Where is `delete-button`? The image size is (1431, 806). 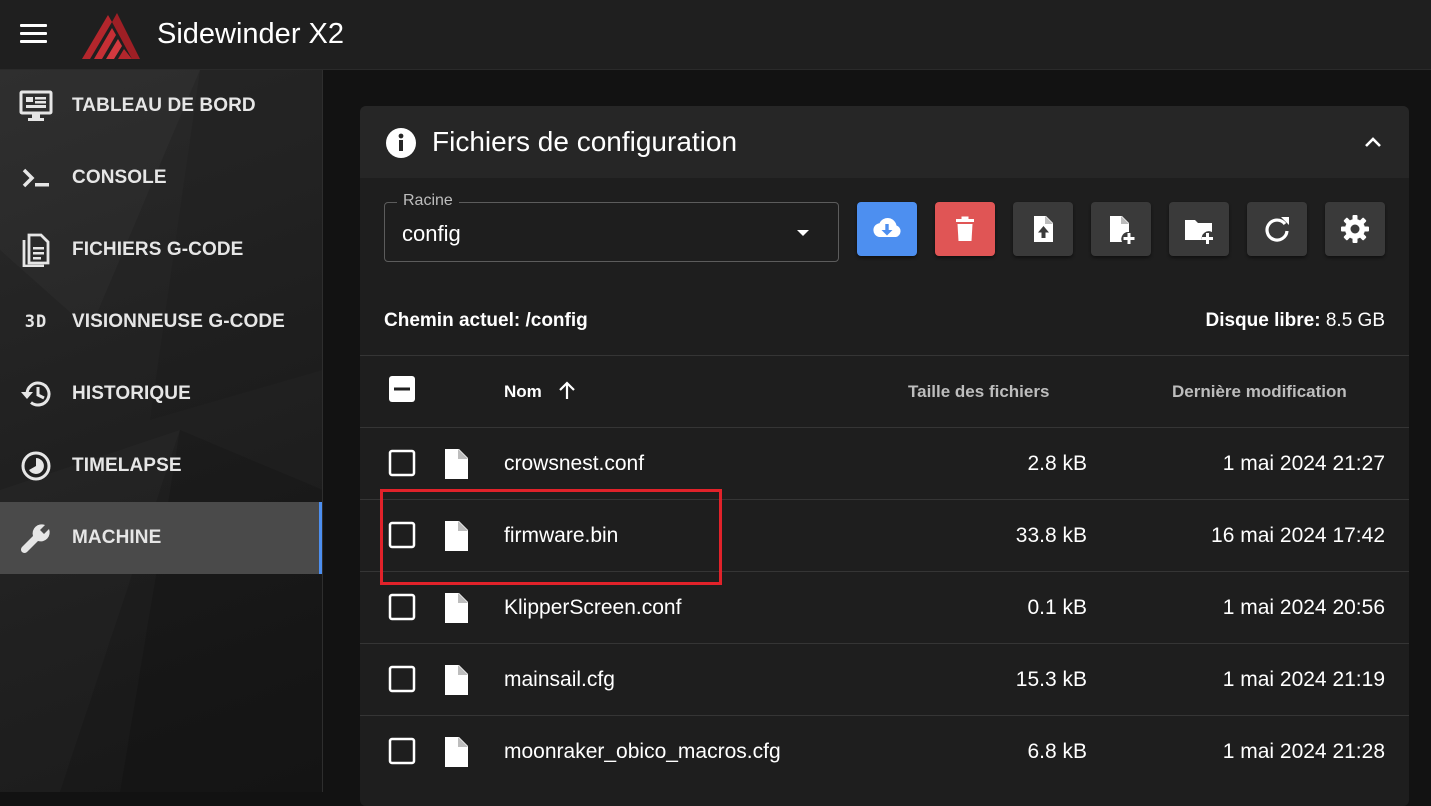
delete-button is located at coordinates (965, 229).